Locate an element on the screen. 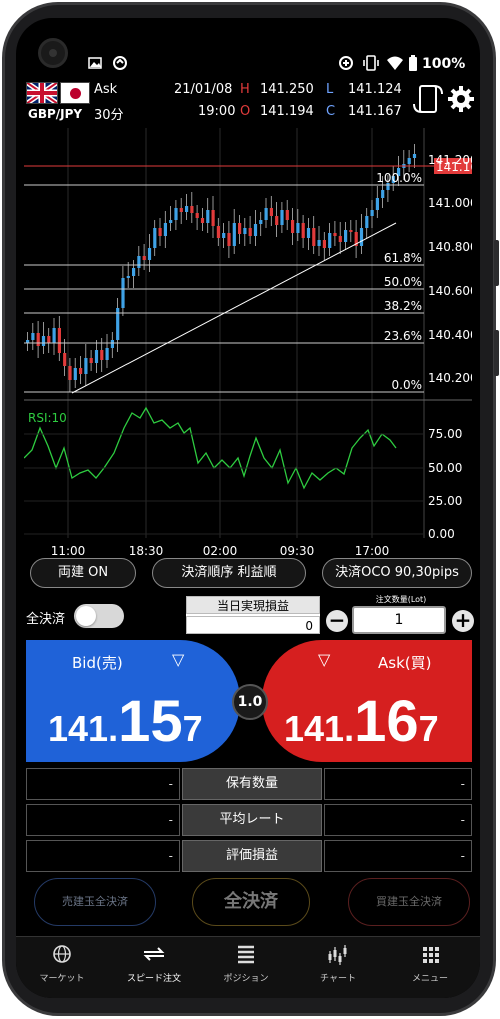 This screenshot has height=1019, width=500. front-camera is located at coordinates (53, 53).